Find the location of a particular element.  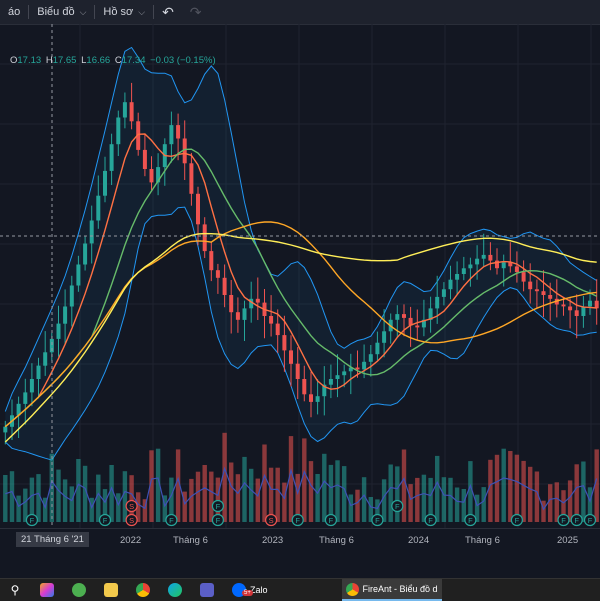

file-explorer-icon is located at coordinates (111, 590).